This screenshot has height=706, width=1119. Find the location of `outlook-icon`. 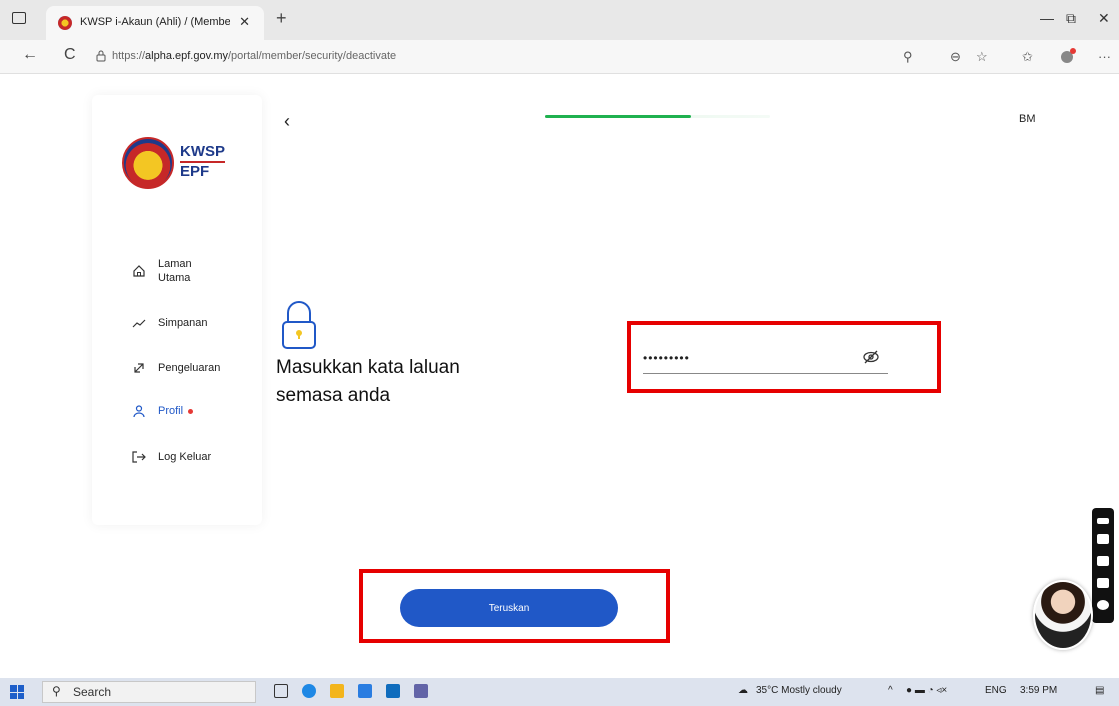

outlook-icon is located at coordinates (393, 691).